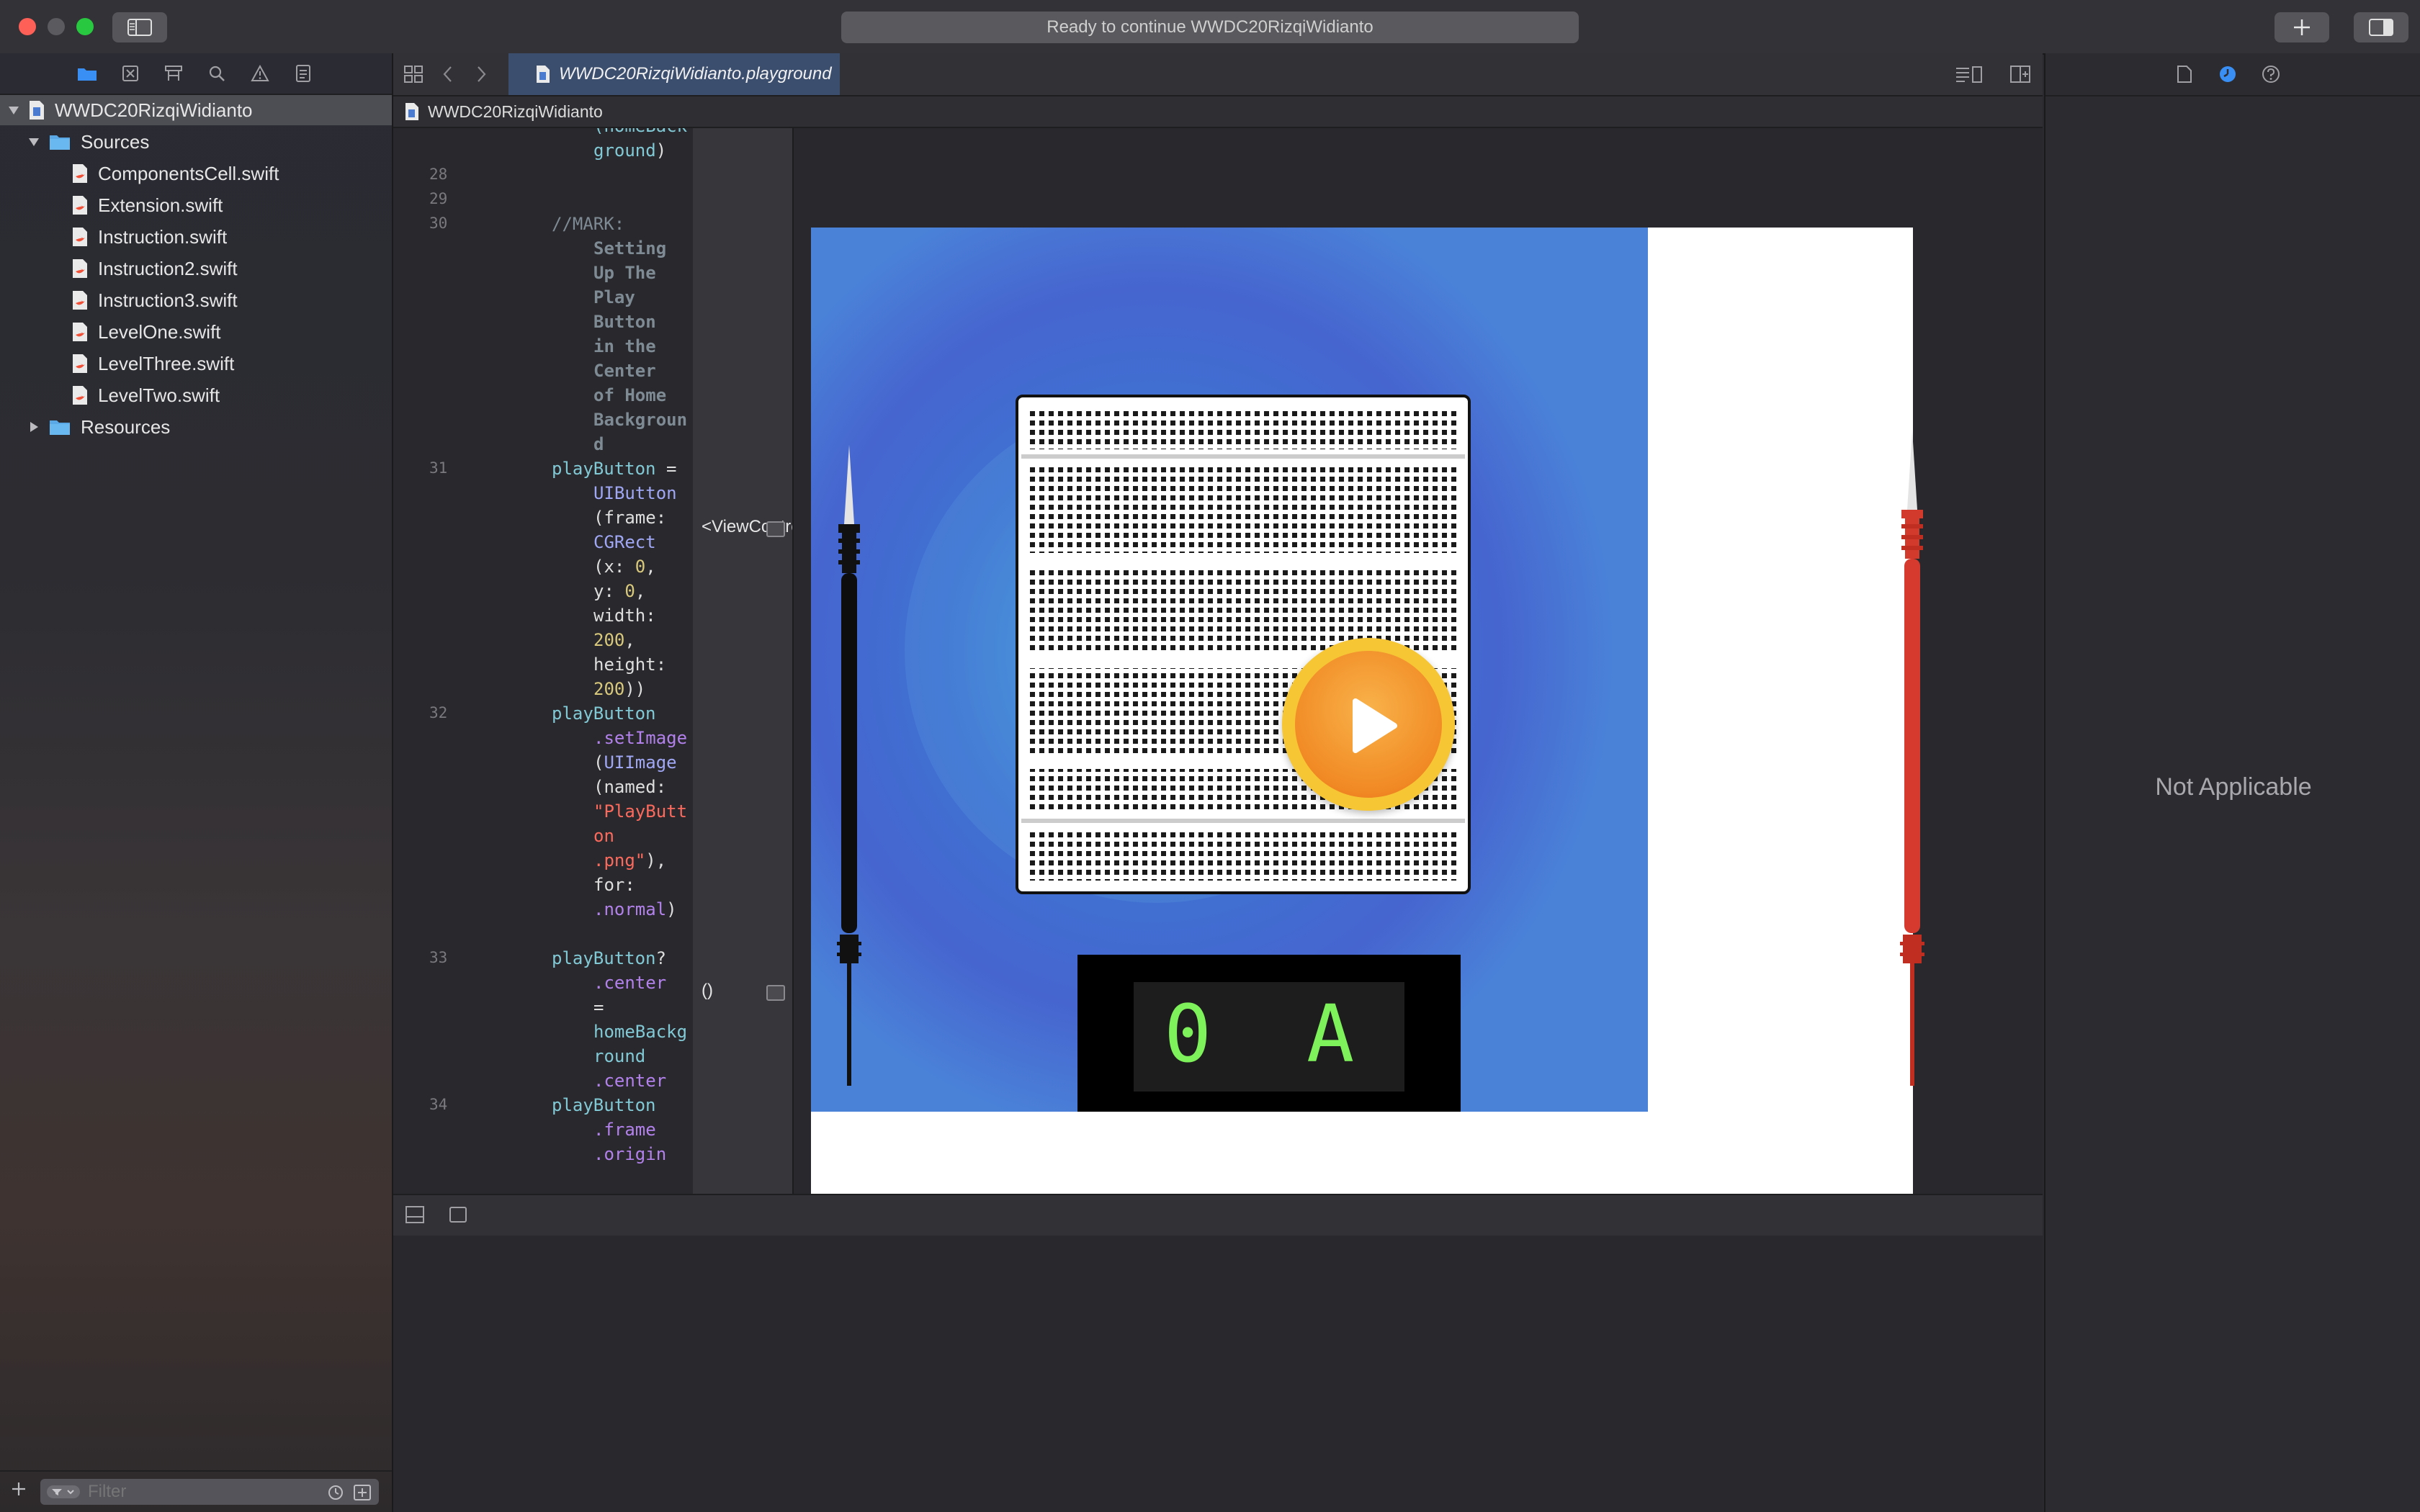 This screenshot has height=1512, width=2420. I want to click on filter-options-icon, so click(63, 1492).